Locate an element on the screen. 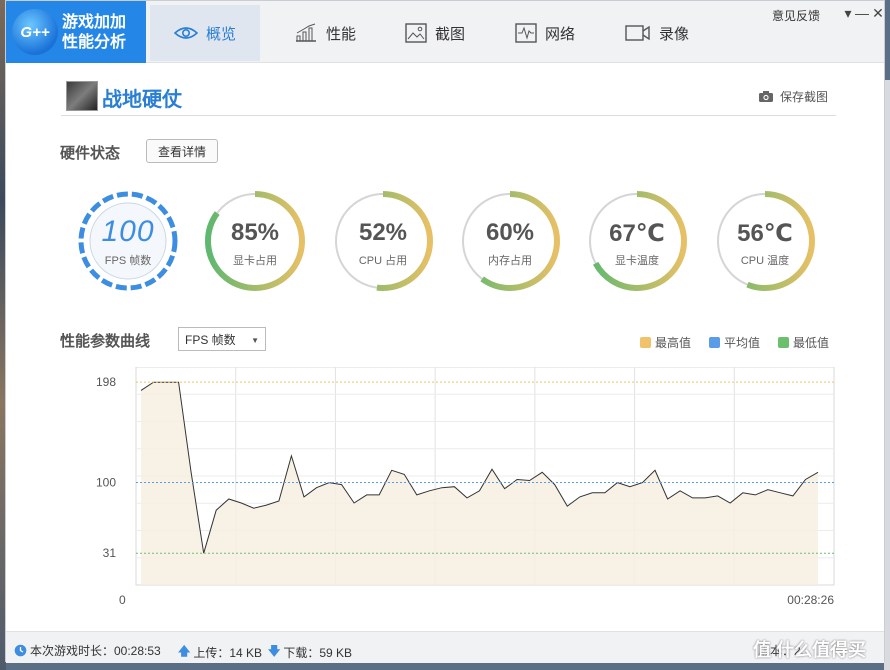 The height and width of the screenshot is (670, 890). gauge-memory-usage: 60% 内存占用 is located at coordinates (510, 241).